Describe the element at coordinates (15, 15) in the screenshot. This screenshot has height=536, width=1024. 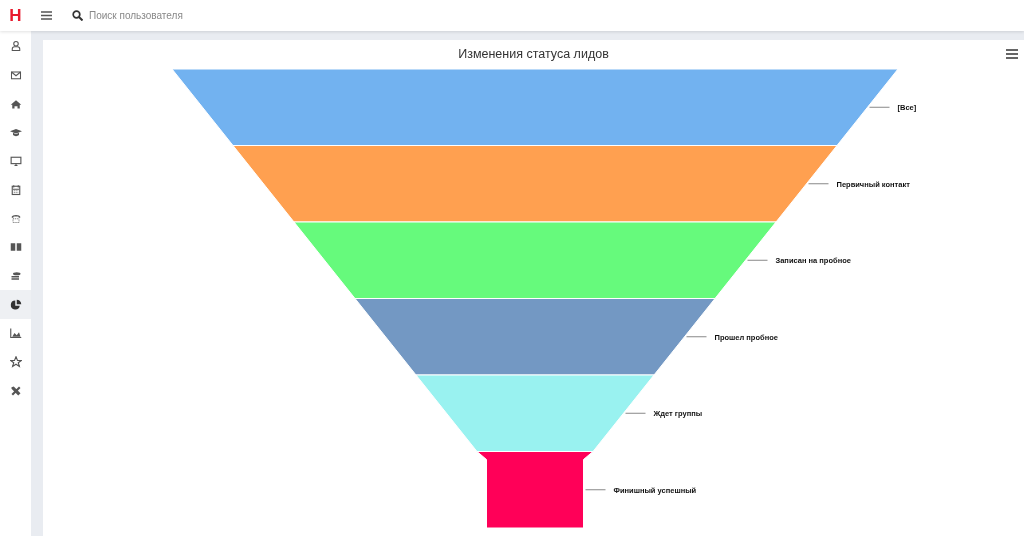
I see `logo: H` at that location.